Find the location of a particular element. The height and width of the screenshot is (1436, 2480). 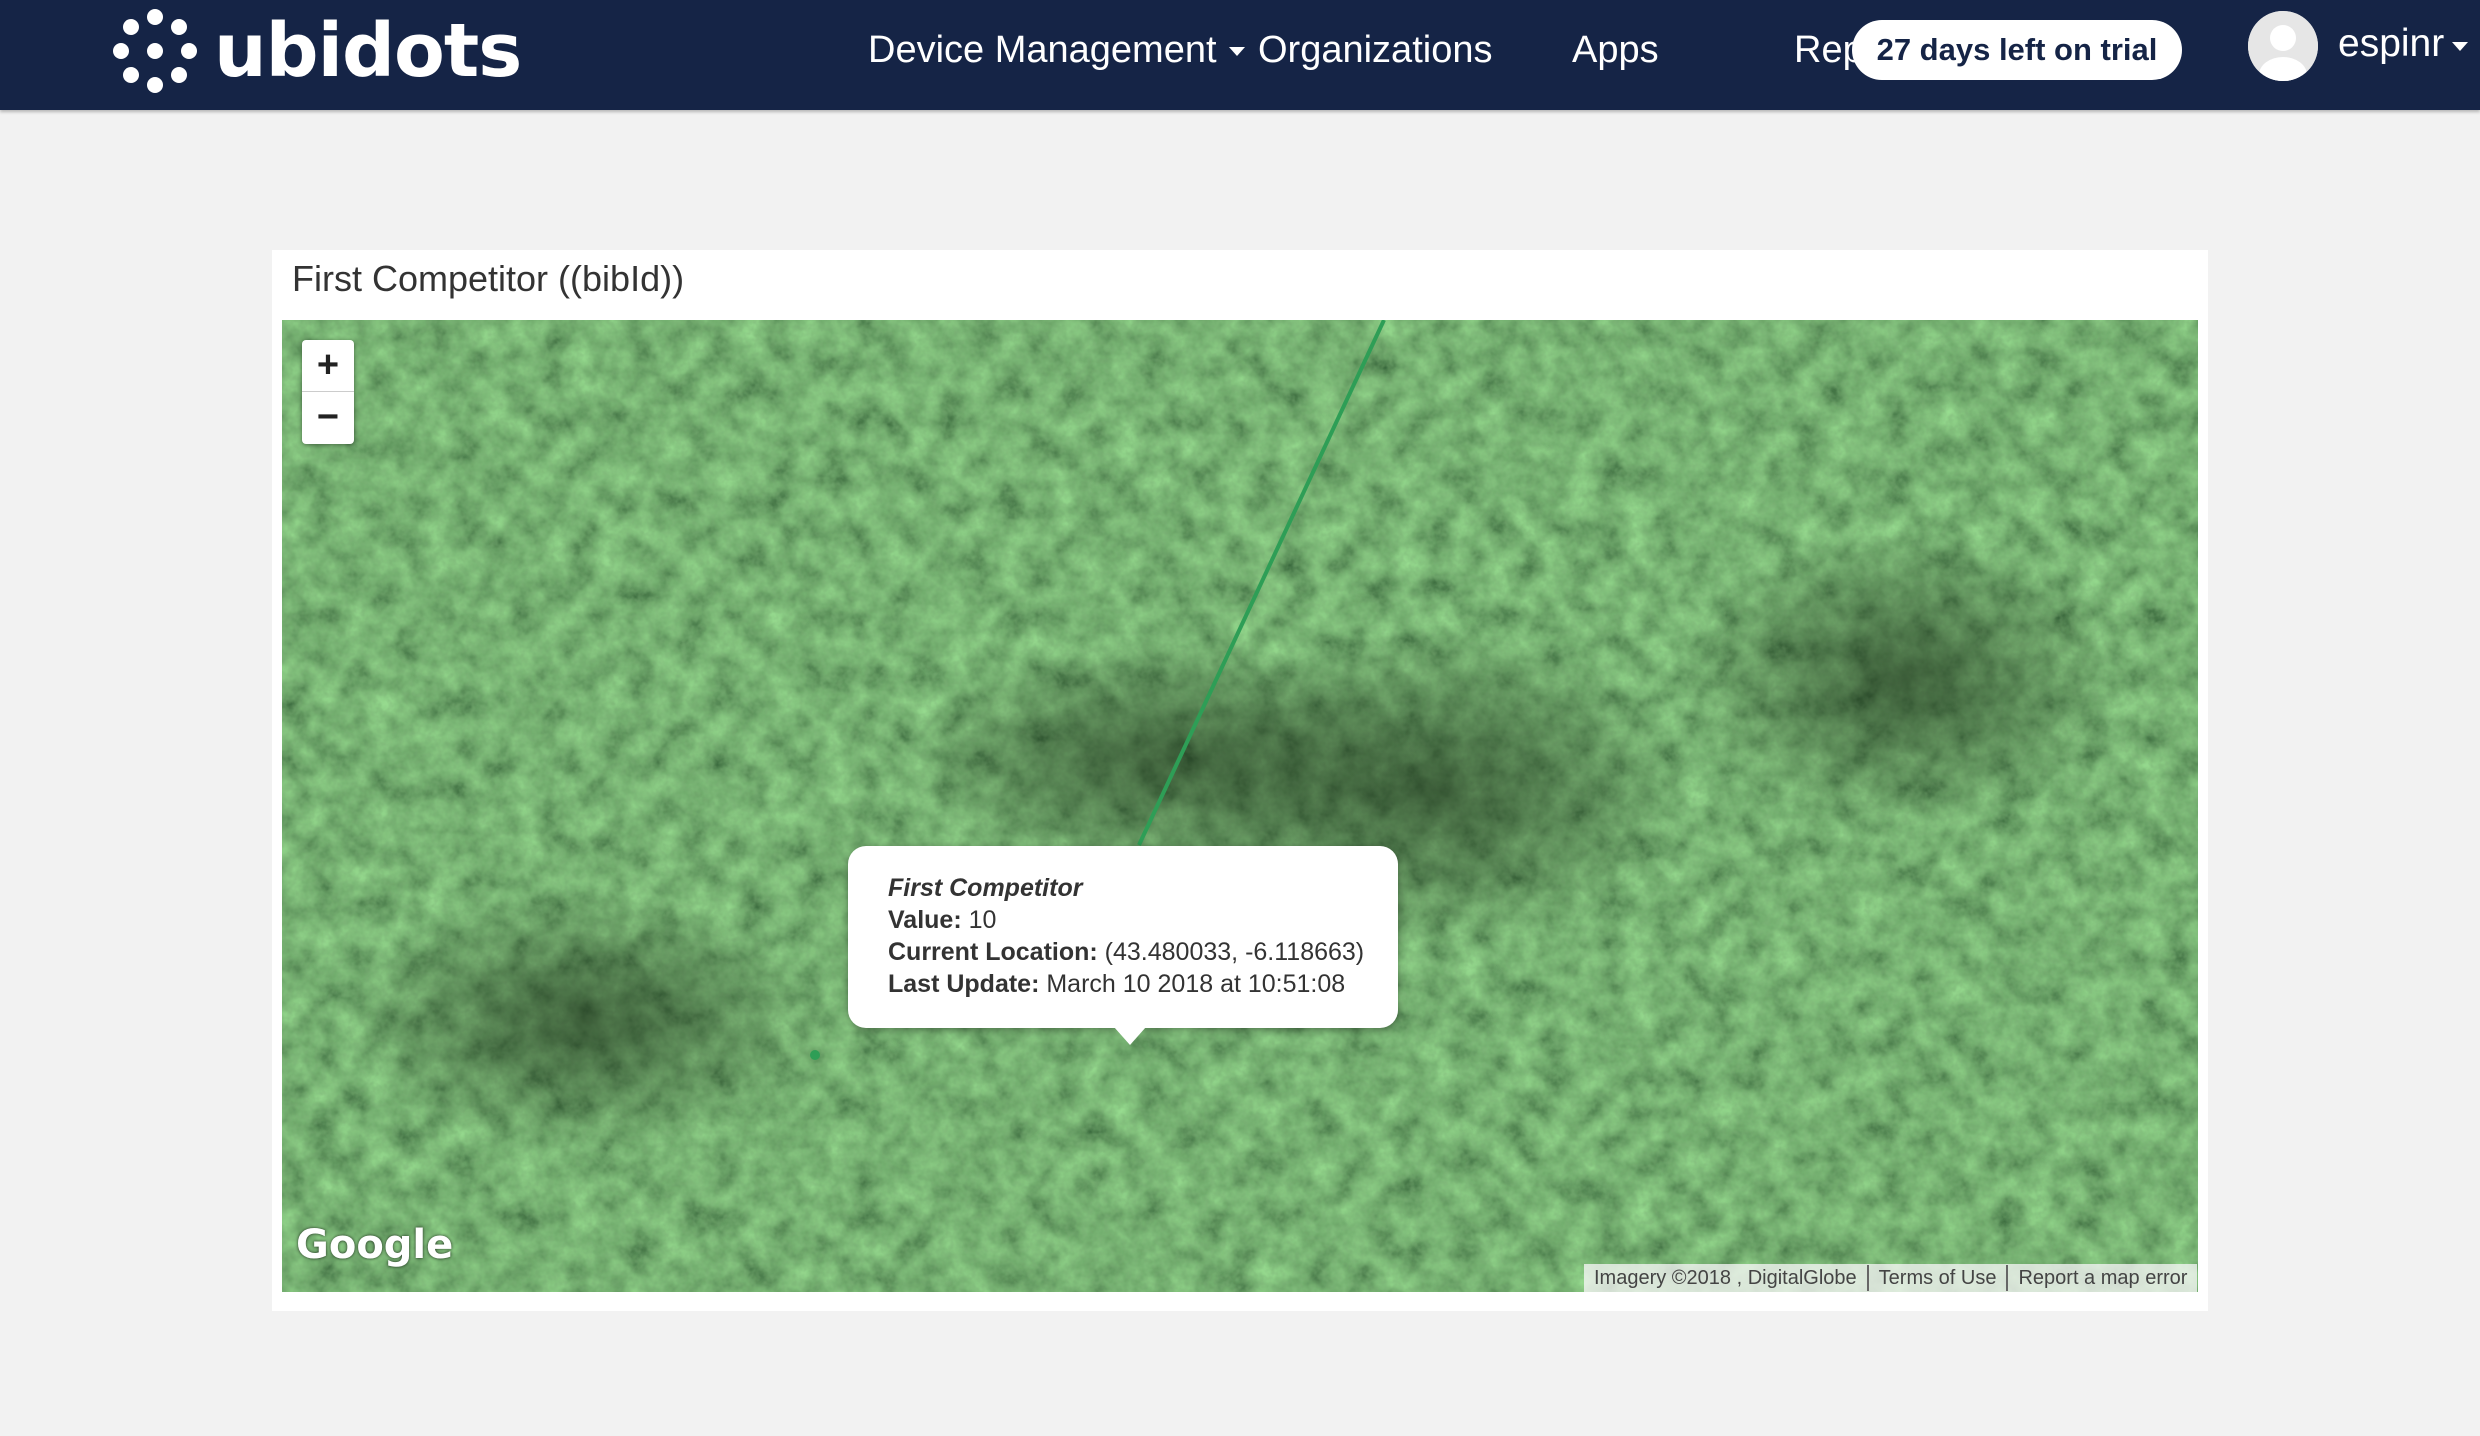

ubidots-dots-icon is located at coordinates (155, 51).